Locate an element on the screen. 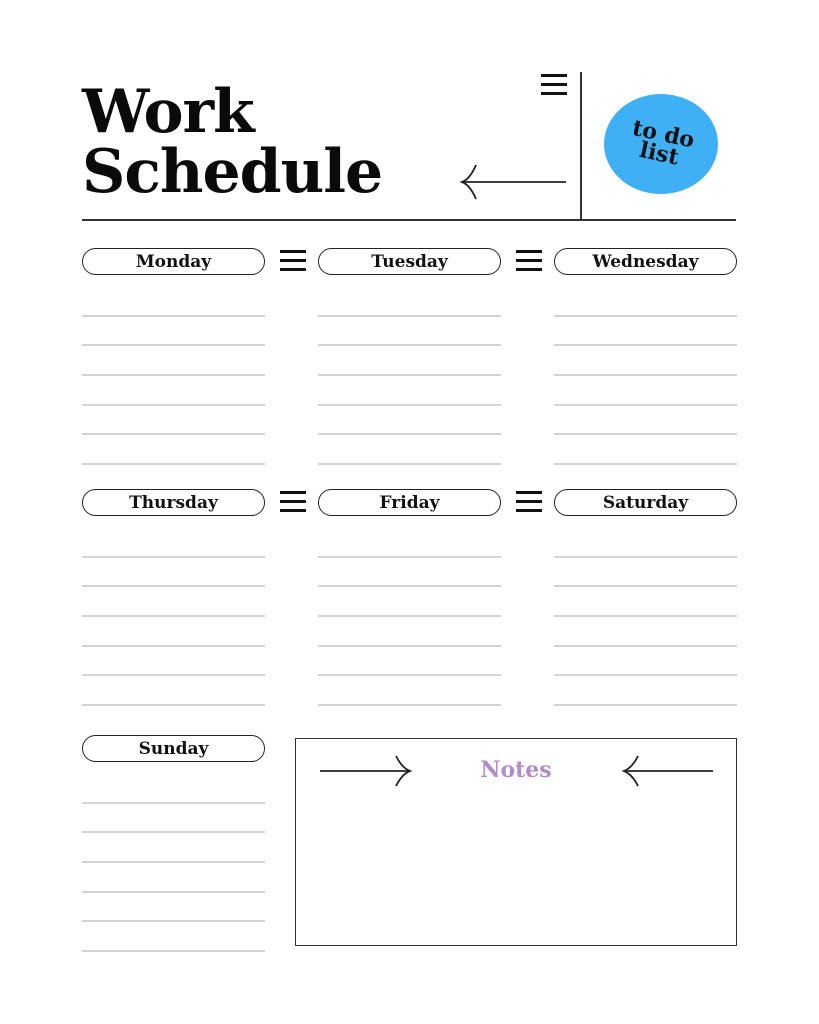 Image resolution: width=819 pixels, height=1024 pixels. day-header-tuesday: Tuesday is located at coordinates (409, 261).